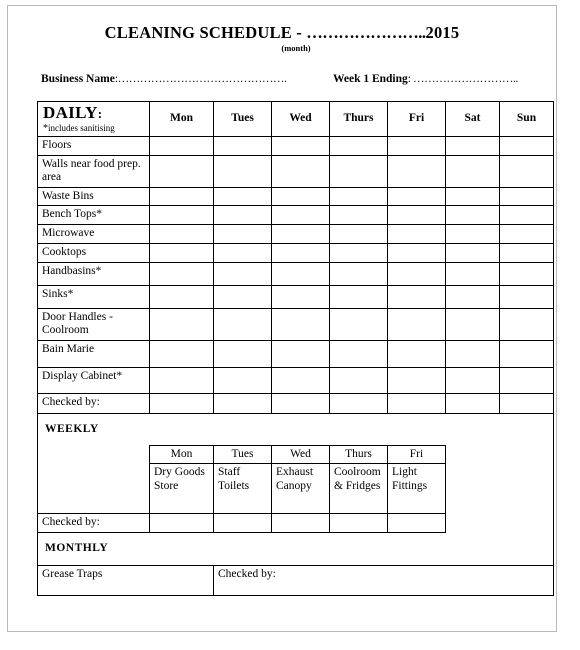  I want to click on business-name-blank: :………………………………………., so click(200, 79).